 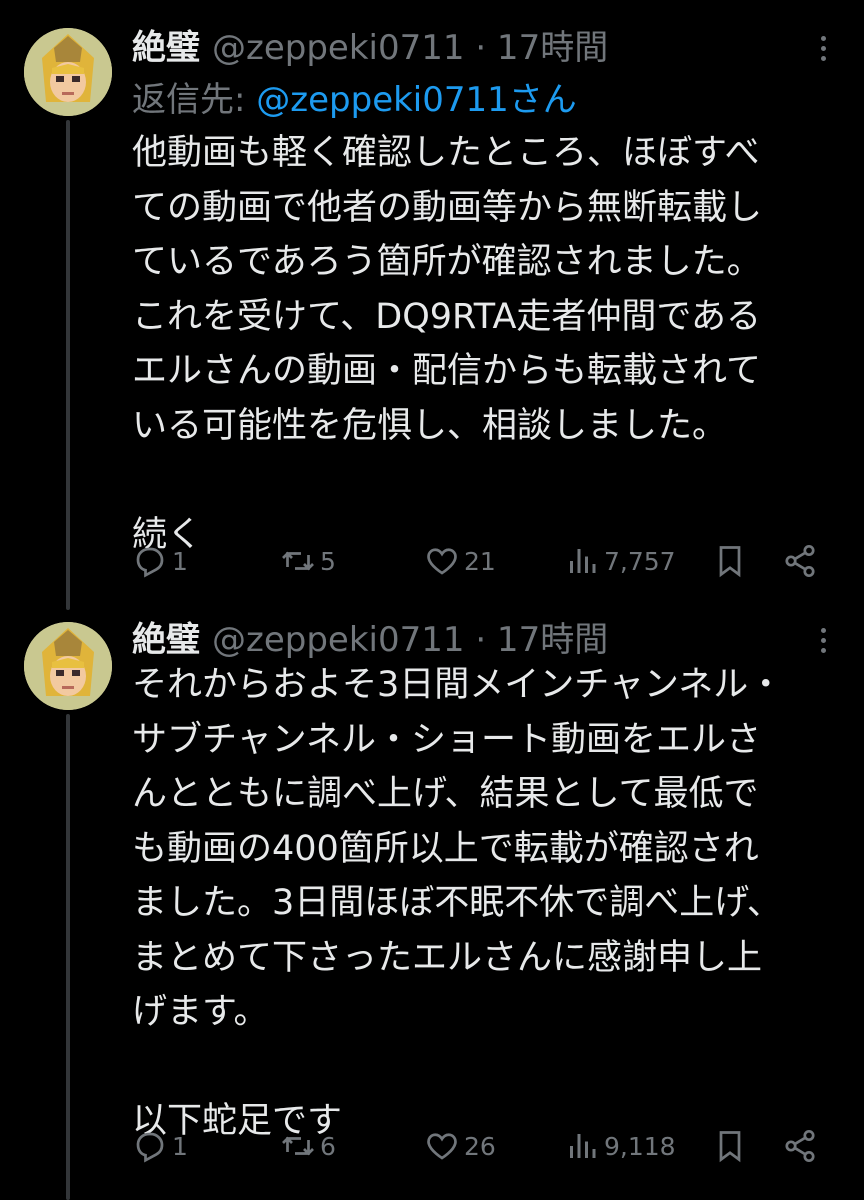 I want to click on tweet-actions: 1 6 26 9,118, so click(x=482, y=1146).